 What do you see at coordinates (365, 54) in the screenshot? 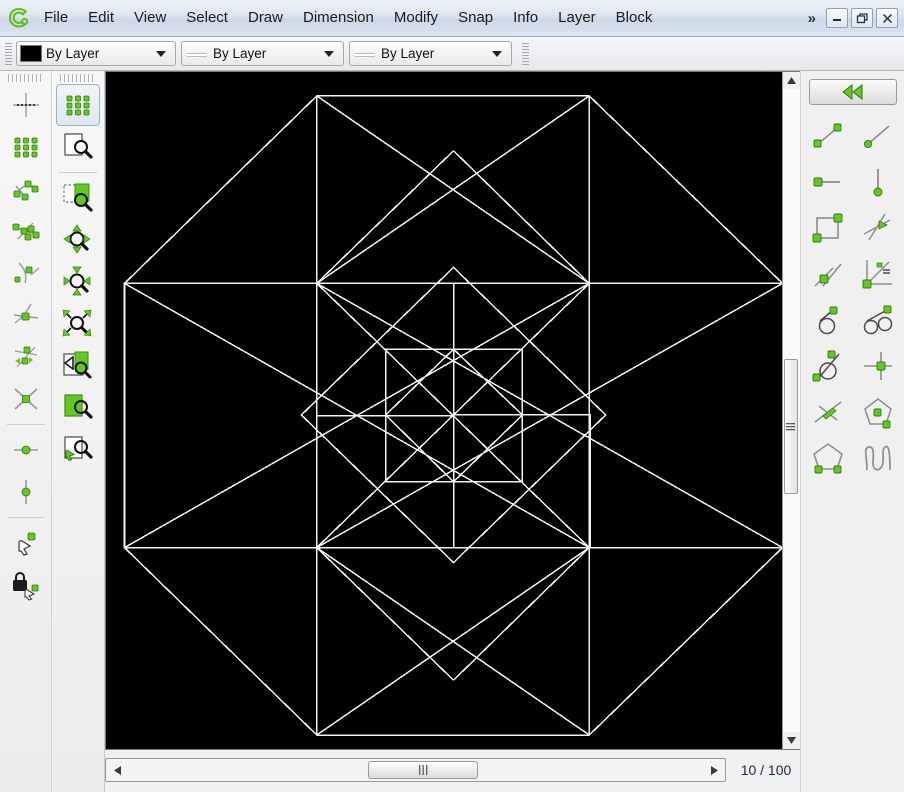
I see `line-type-icon` at bounding box center [365, 54].